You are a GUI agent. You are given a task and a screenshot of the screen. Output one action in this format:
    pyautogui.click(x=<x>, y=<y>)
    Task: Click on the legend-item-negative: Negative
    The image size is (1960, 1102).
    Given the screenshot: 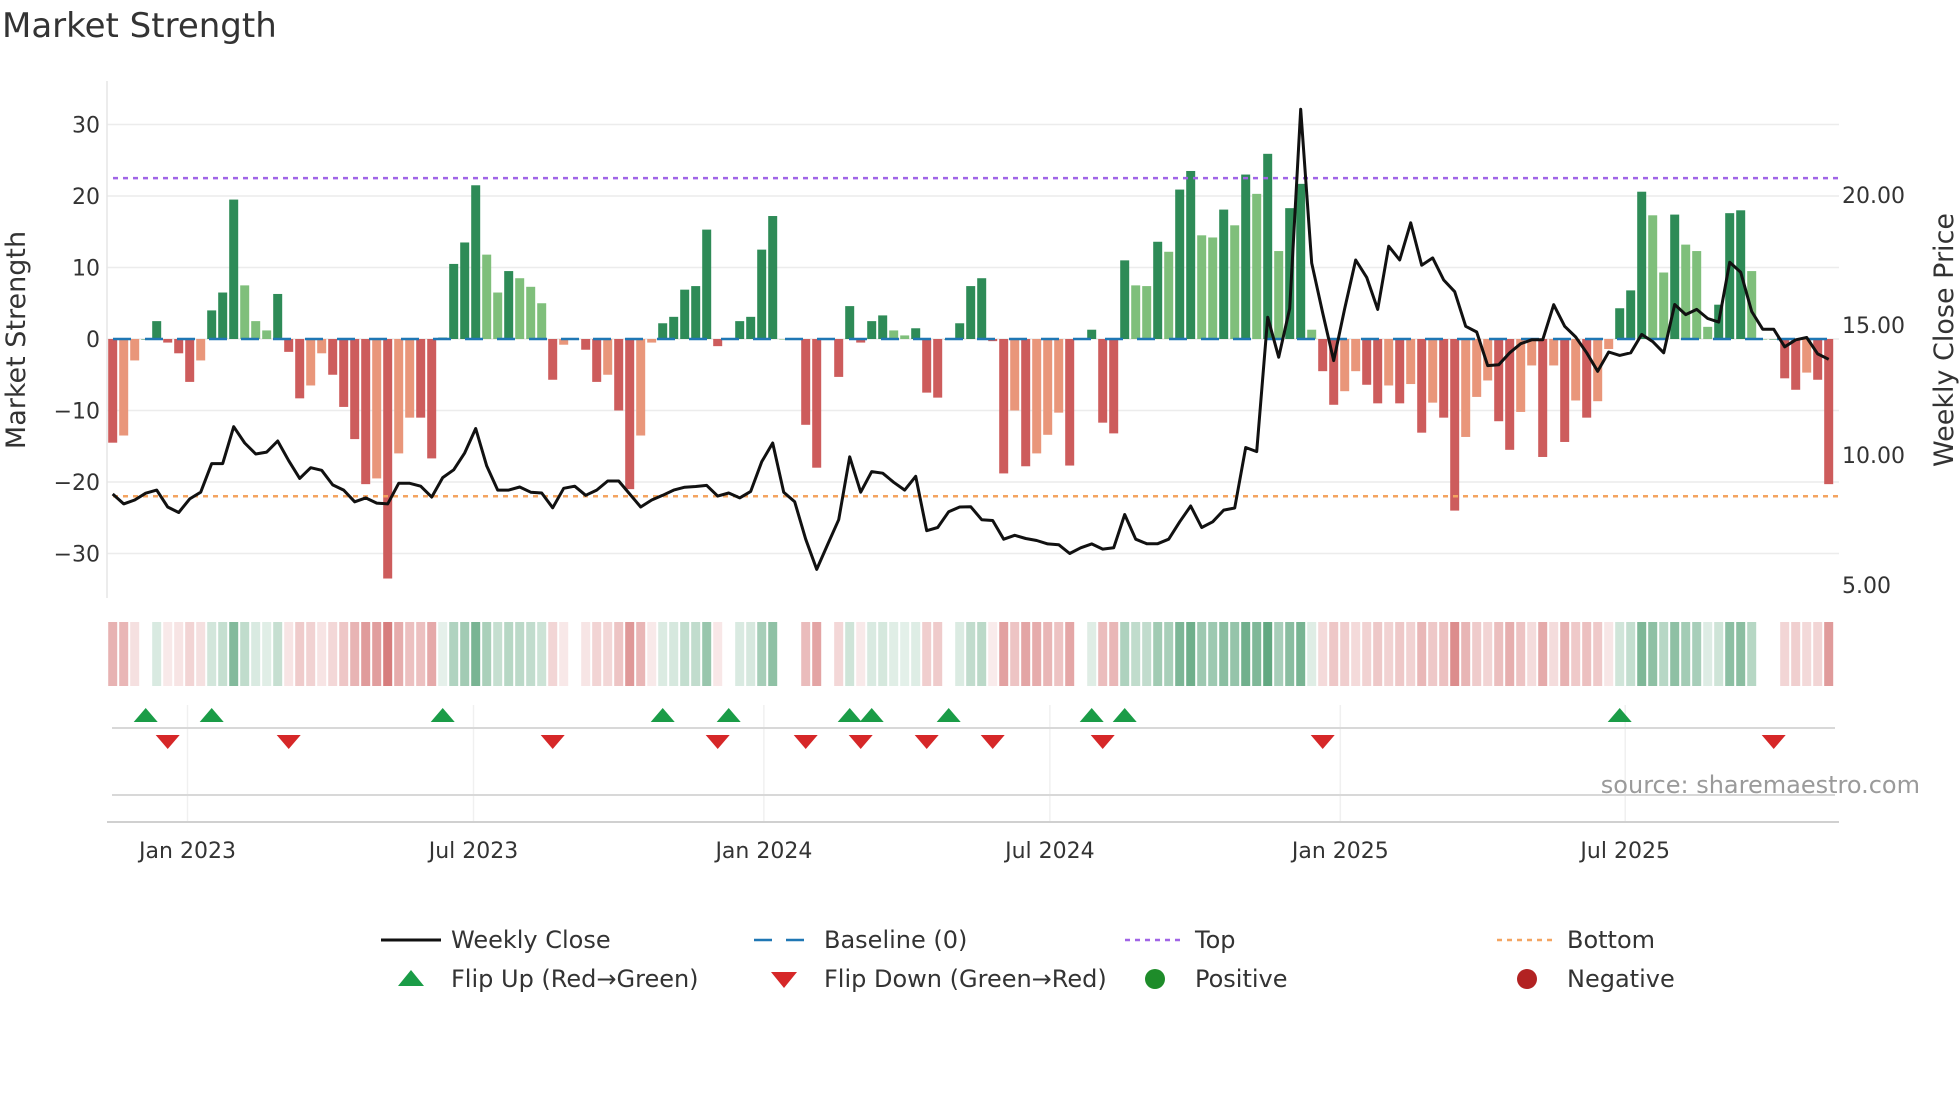 What is the action you would take?
    pyautogui.click(x=1596, y=979)
    